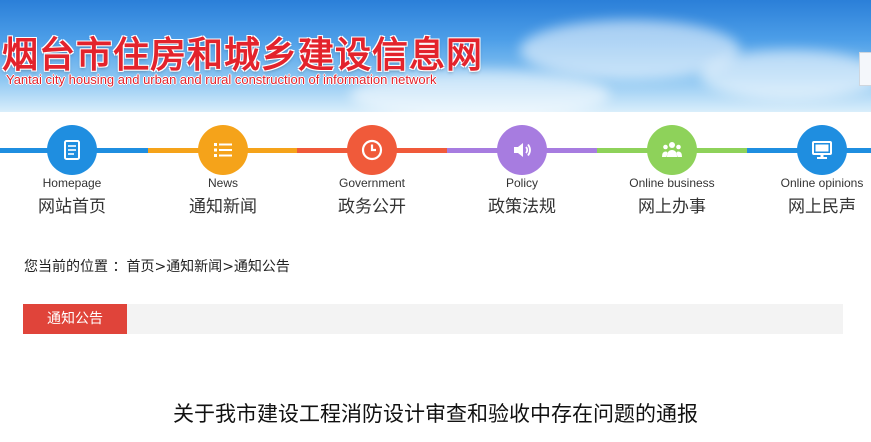 The width and height of the screenshot is (871, 442). Describe the element at coordinates (433, 319) in the screenshot. I see `section-header: 通知公告` at that location.